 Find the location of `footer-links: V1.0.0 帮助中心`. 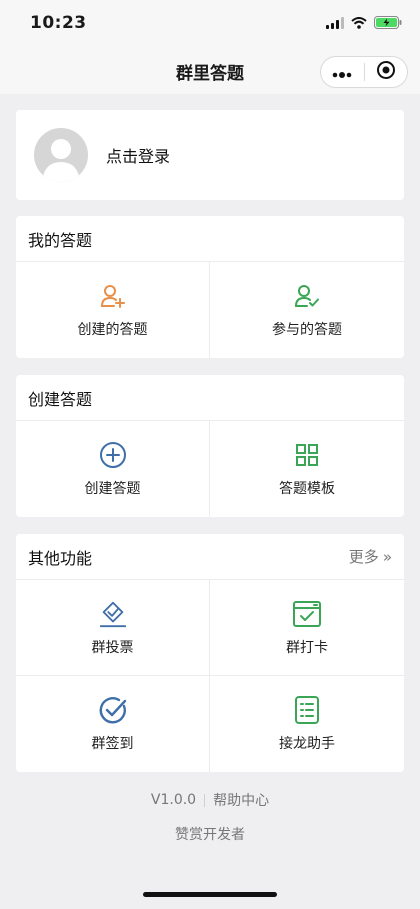

footer-links: V1.0.0 帮助中心 is located at coordinates (210, 800).